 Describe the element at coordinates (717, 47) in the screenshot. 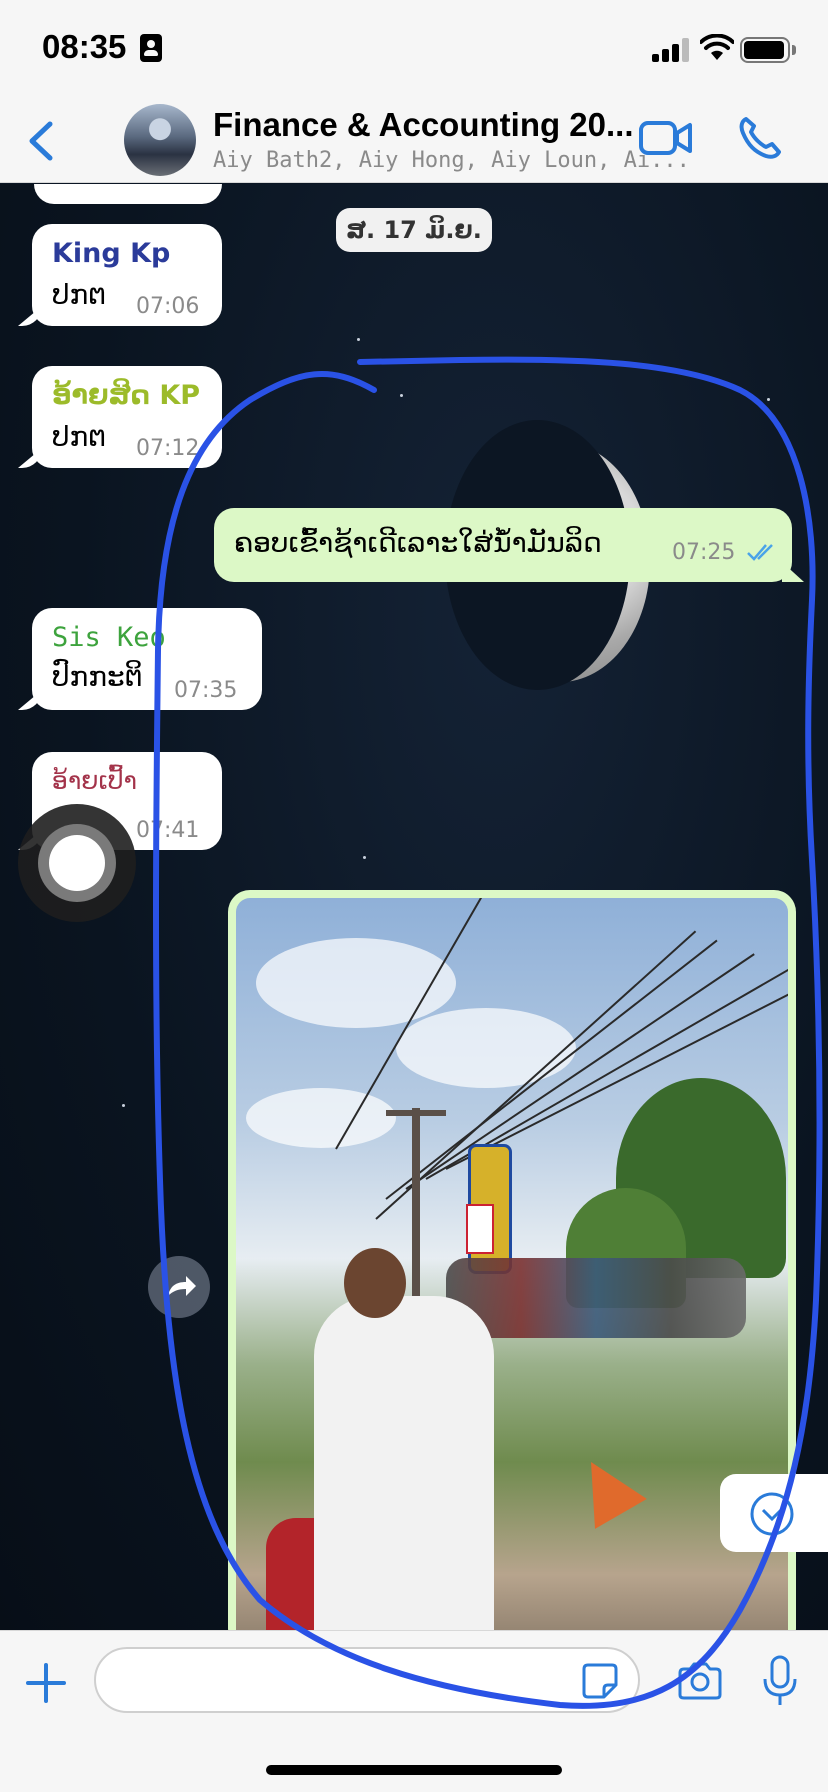

I see `wifi-icon` at that location.